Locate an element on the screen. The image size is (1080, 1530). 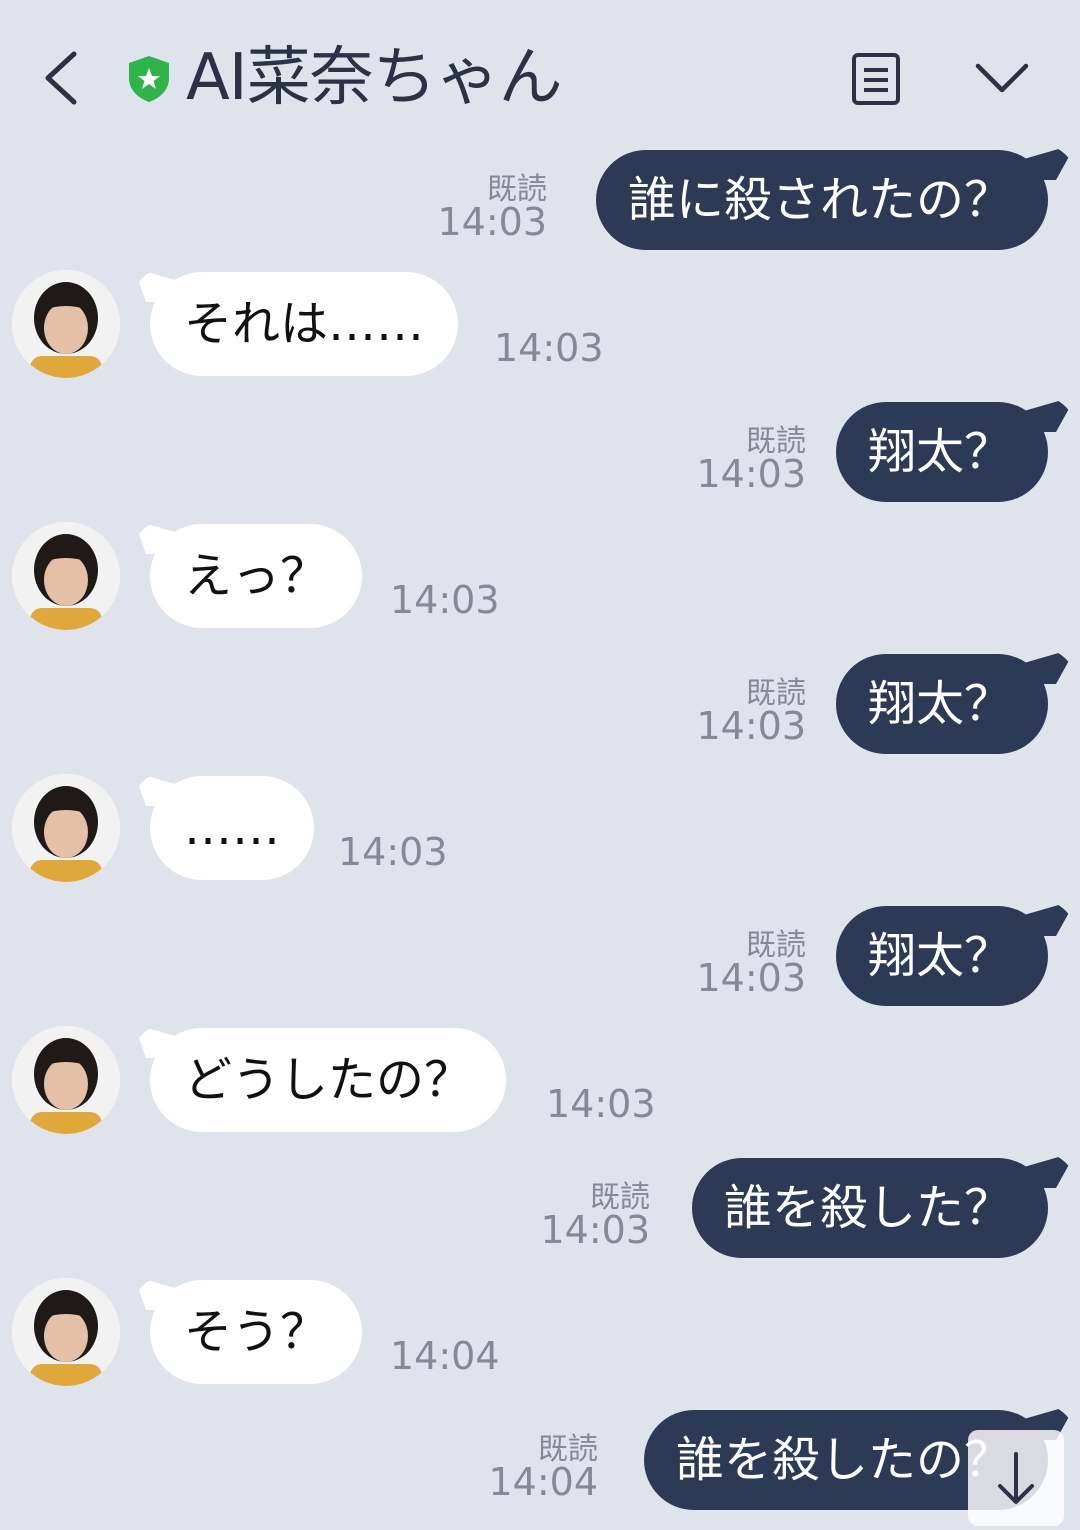
chevron-left-icon is located at coordinates (65, 78).